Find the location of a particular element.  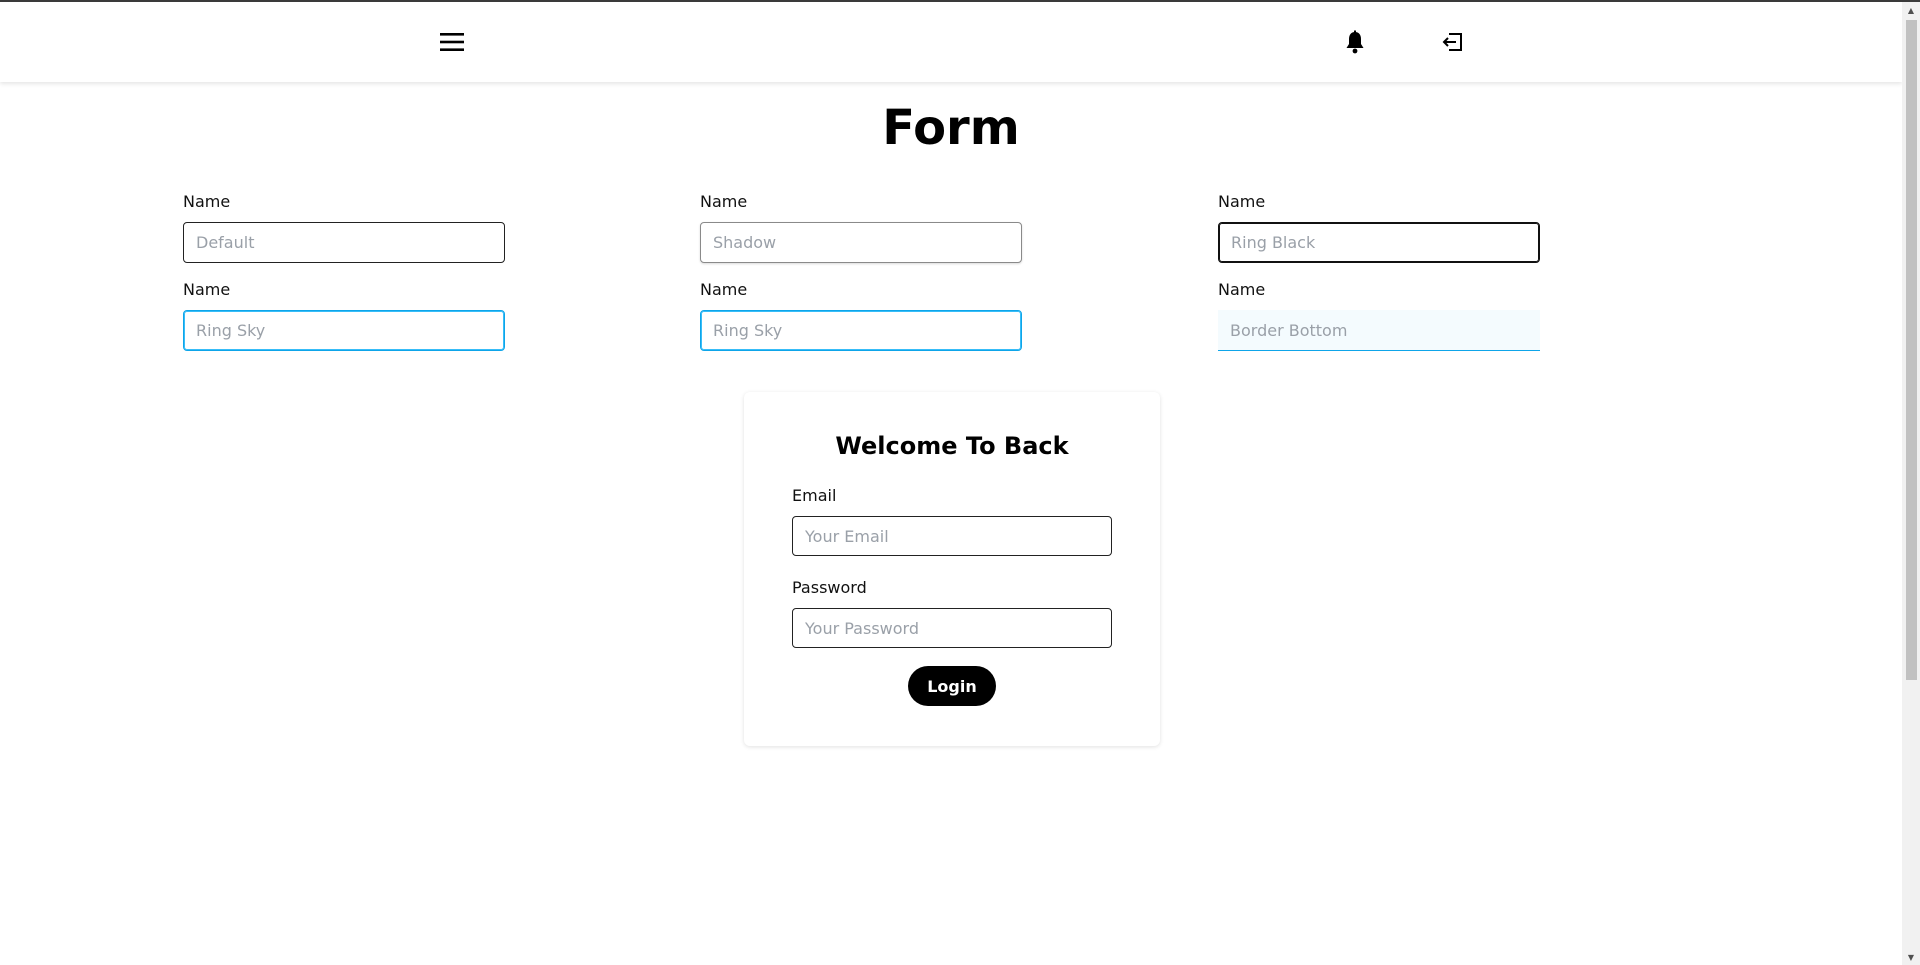

login-card: Welcome To Back Email Password Login is located at coordinates (952, 569).